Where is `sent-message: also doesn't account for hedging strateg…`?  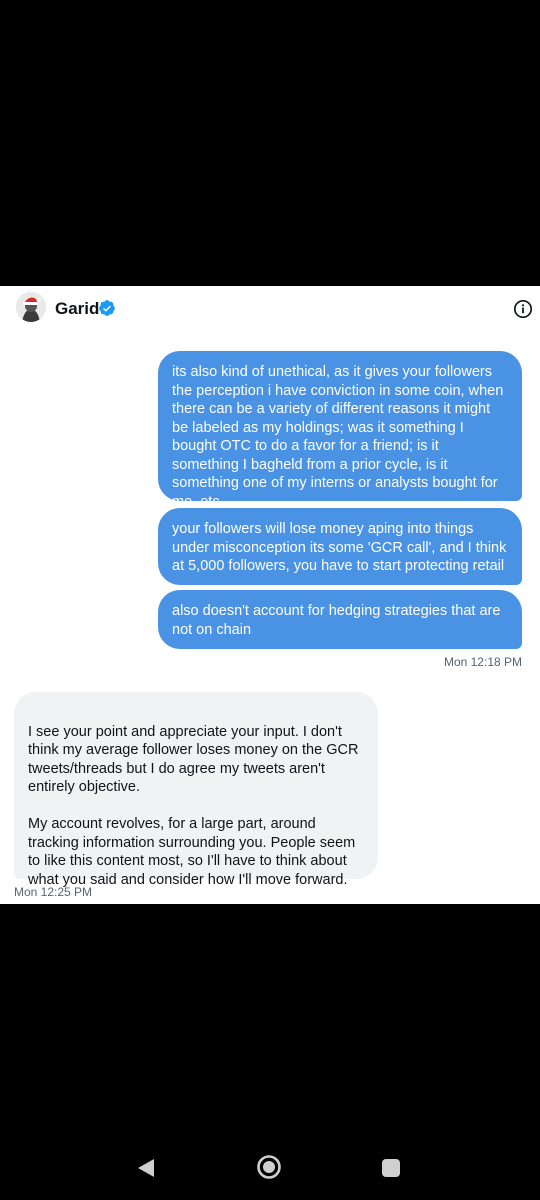
sent-message: also doesn't account for hedging strateg… is located at coordinates (340, 619).